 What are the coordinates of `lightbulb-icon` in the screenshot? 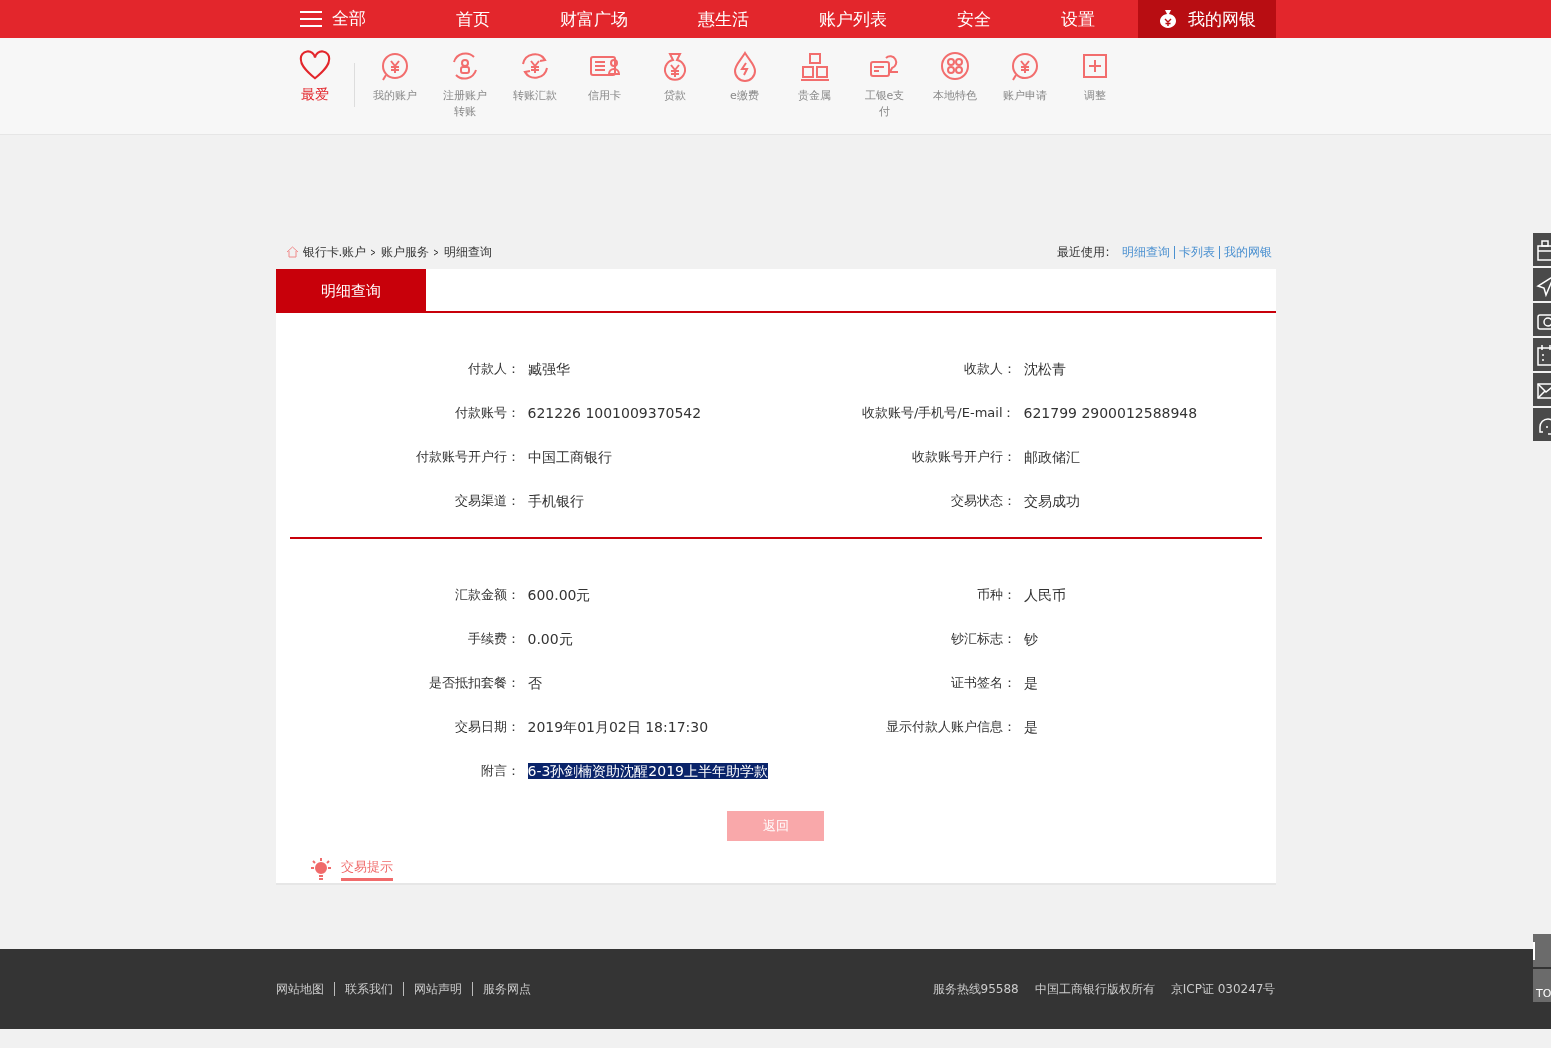 It's located at (320, 869).